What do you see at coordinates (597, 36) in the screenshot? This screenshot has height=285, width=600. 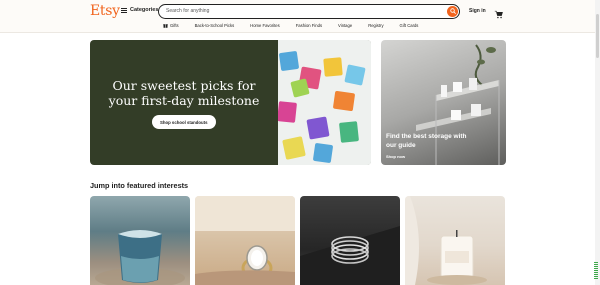 I see `scrollbar-thumb` at bounding box center [597, 36].